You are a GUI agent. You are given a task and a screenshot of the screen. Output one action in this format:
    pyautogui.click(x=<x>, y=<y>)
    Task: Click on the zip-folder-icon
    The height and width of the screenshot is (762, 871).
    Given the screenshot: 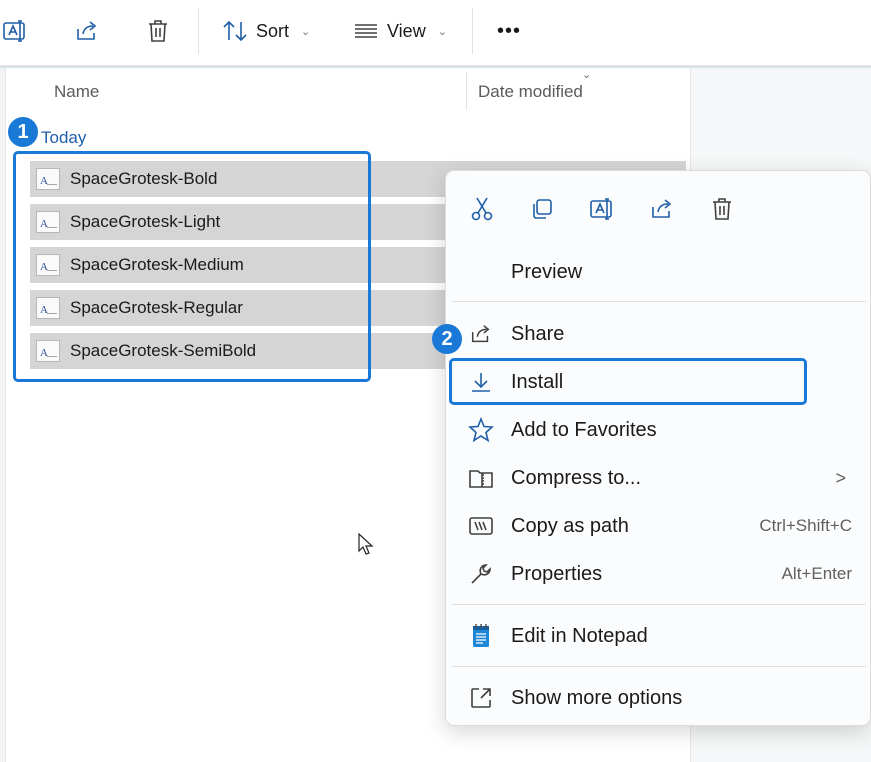 What is the action you would take?
    pyautogui.click(x=481, y=478)
    